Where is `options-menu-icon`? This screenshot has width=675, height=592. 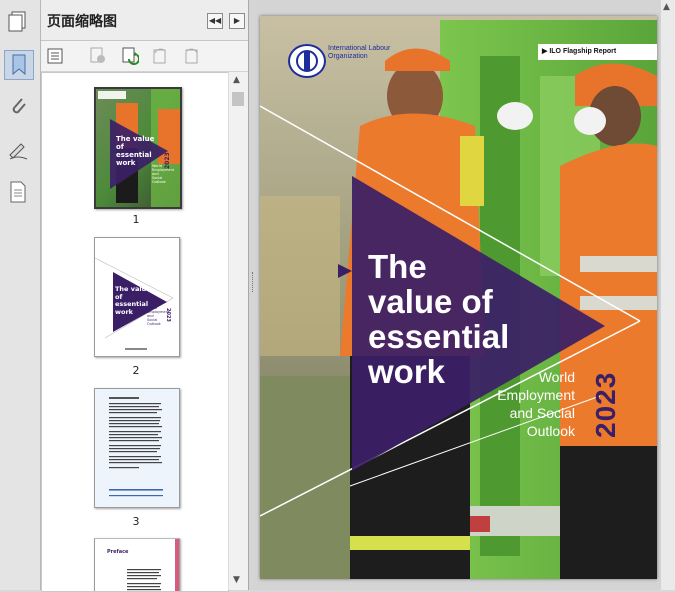 options-menu-icon is located at coordinates (56, 56).